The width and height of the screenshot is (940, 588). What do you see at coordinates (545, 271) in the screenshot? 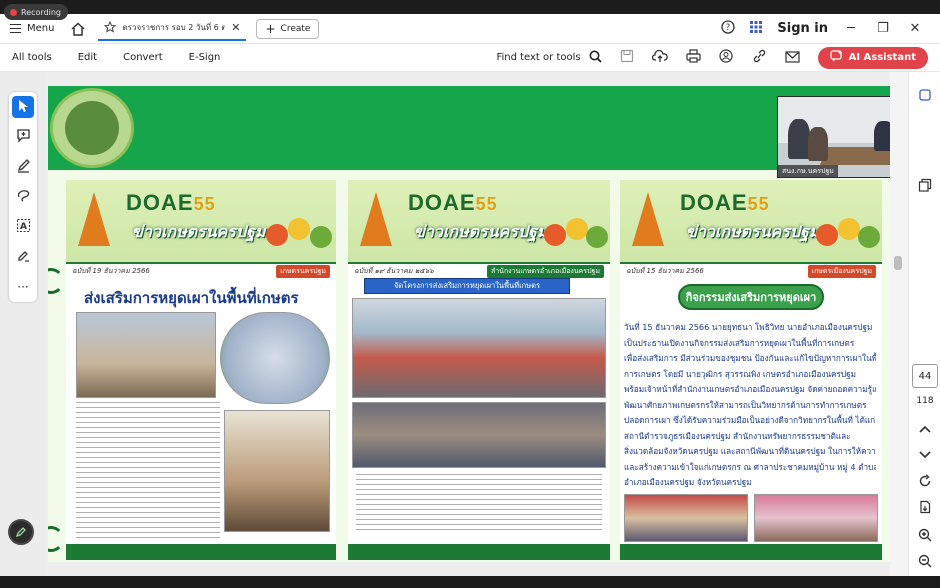
I see `department-tag: สำนักงานเกษตรอำเภอเมืองนครปฐม` at bounding box center [545, 271].